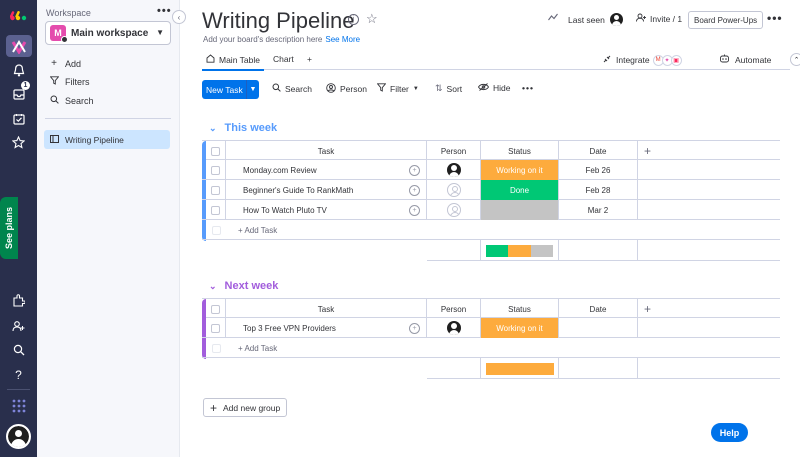 The height and width of the screenshot is (457, 800). What do you see at coordinates (243, 128) in the screenshot?
I see `group-title-this-week: ⌄ This week` at bounding box center [243, 128].